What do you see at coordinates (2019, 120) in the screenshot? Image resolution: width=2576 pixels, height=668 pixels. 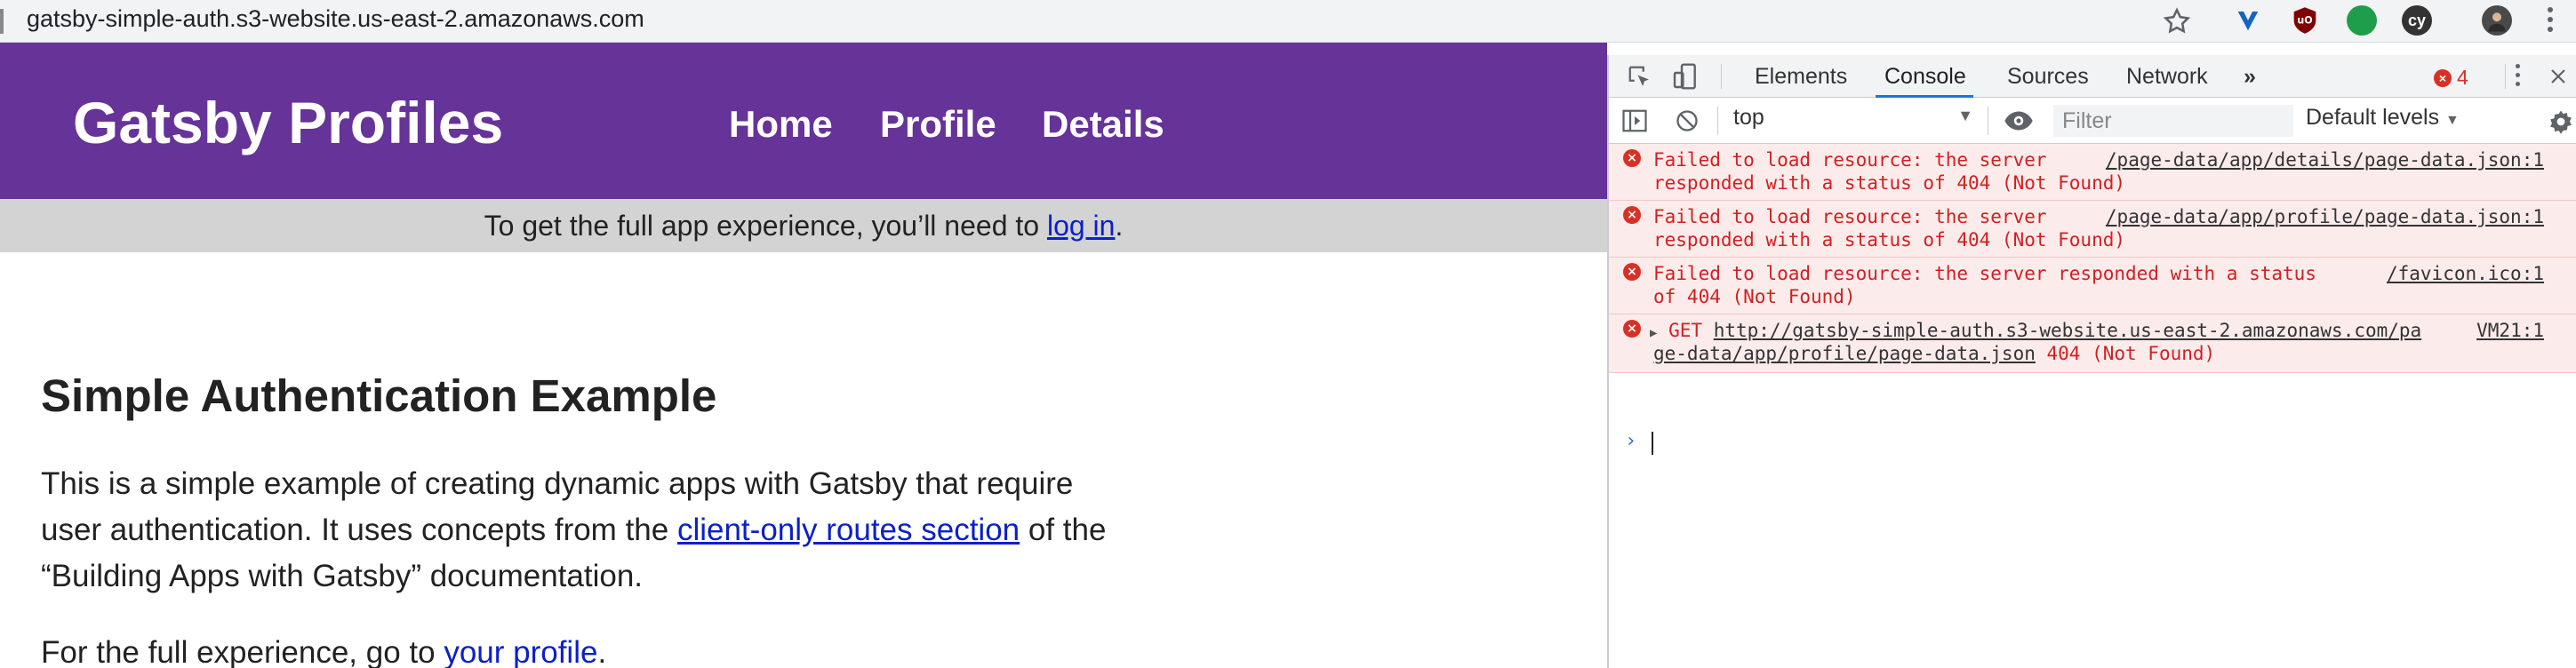 I see `live-expression-eye-icon` at bounding box center [2019, 120].